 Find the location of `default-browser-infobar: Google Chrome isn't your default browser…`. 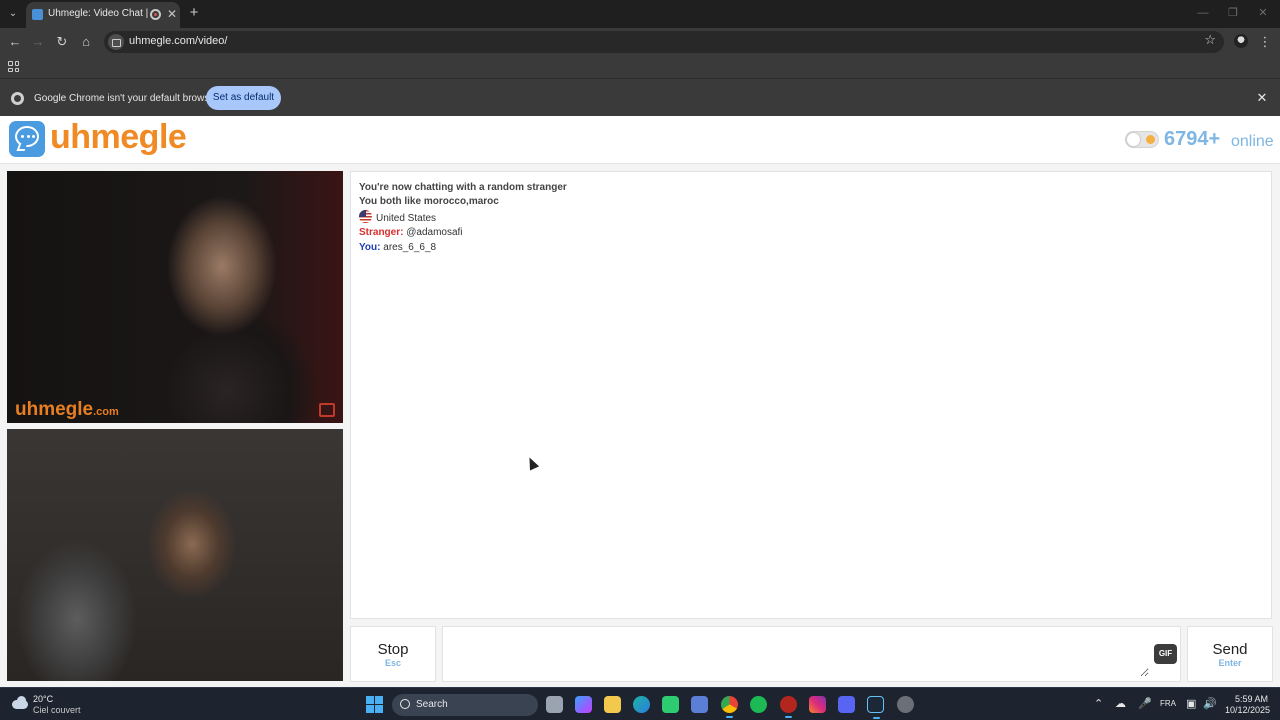

default-browser-infobar: Google Chrome isn't your default browser… is located at coordinates (640, 97).